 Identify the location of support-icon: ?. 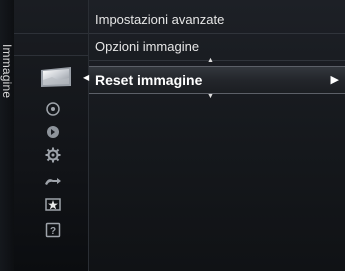
(53, 230).